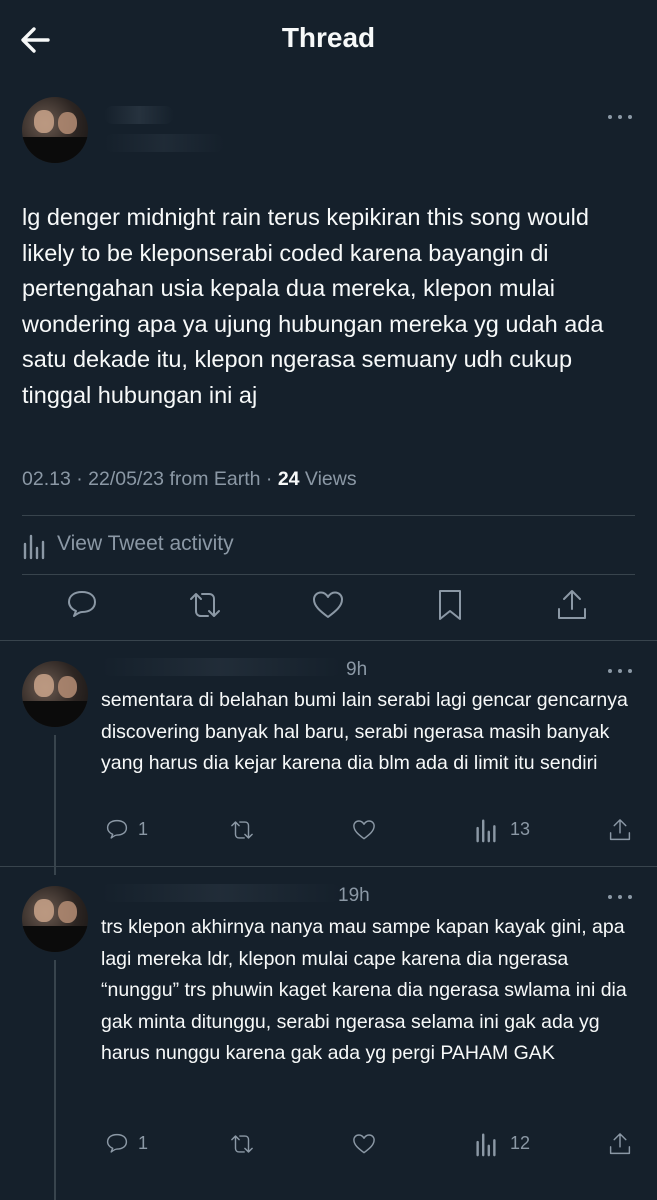 This screenshot has height=1200, width=657. Describe the element at coordinates (520, 1143) in the screenshot. I see `views-count: 12` at that location.